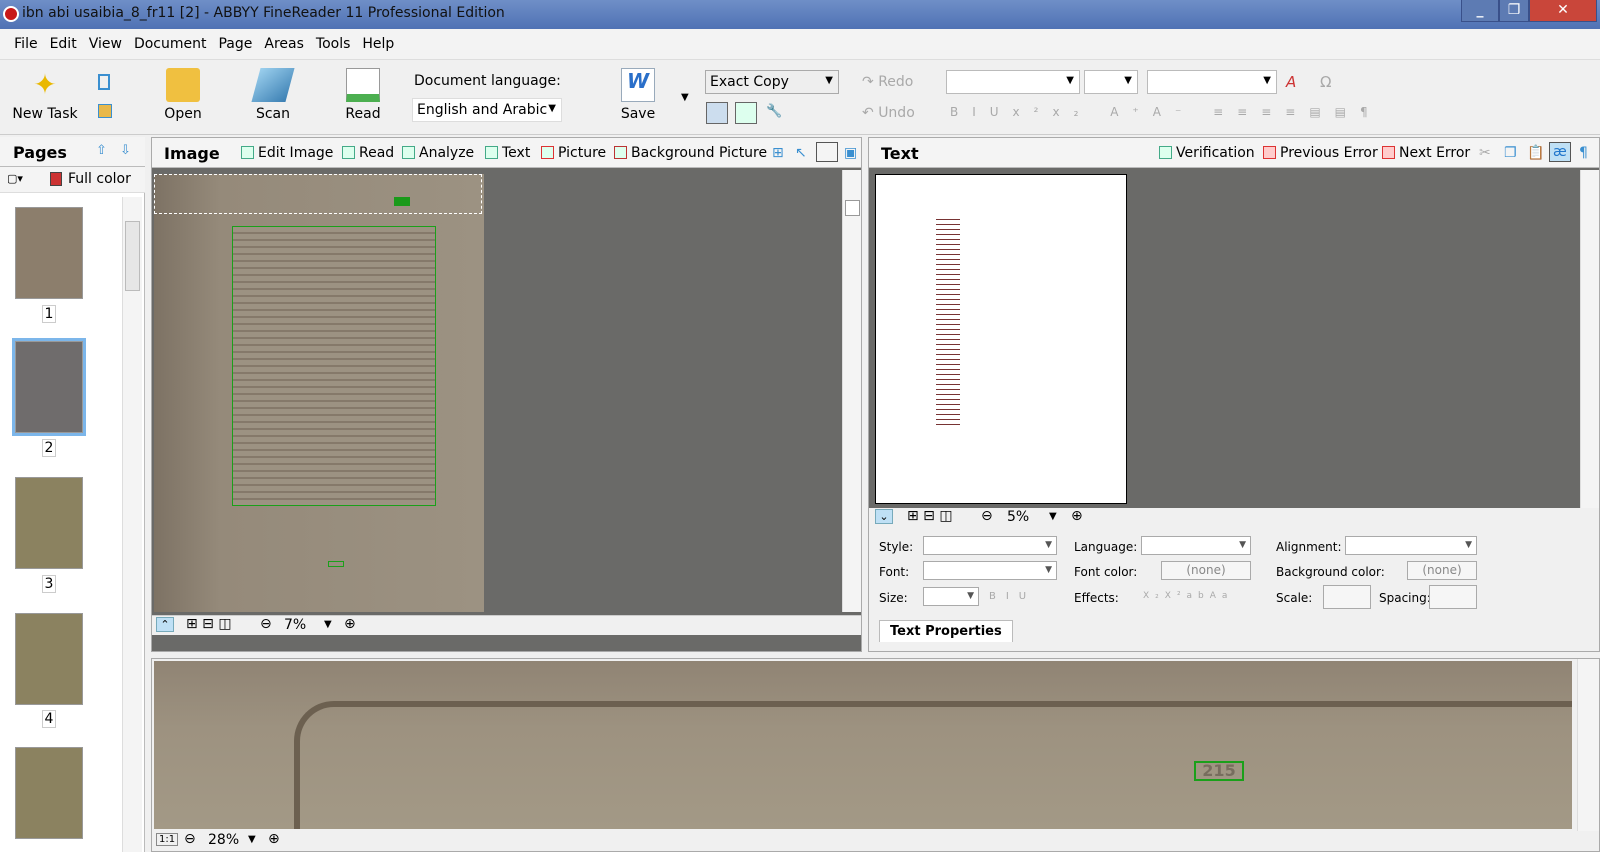 Image resolution: width=1600 pixels, height=852 pixels. Describe the element at coordinates (318, 194) in the screenshot. I see `selected-area-header` at that location.